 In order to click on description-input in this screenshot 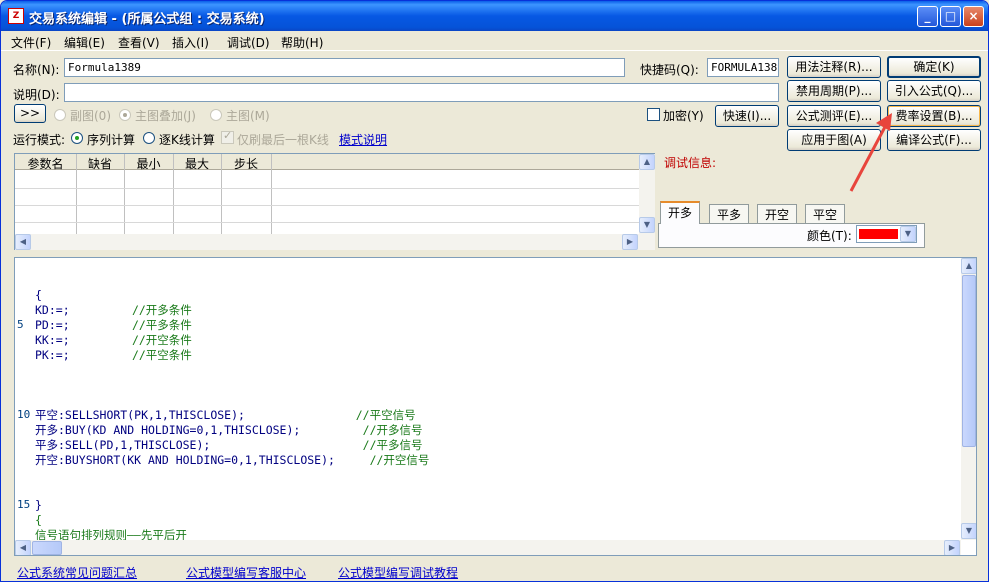, I will do `click(421, 92)`.